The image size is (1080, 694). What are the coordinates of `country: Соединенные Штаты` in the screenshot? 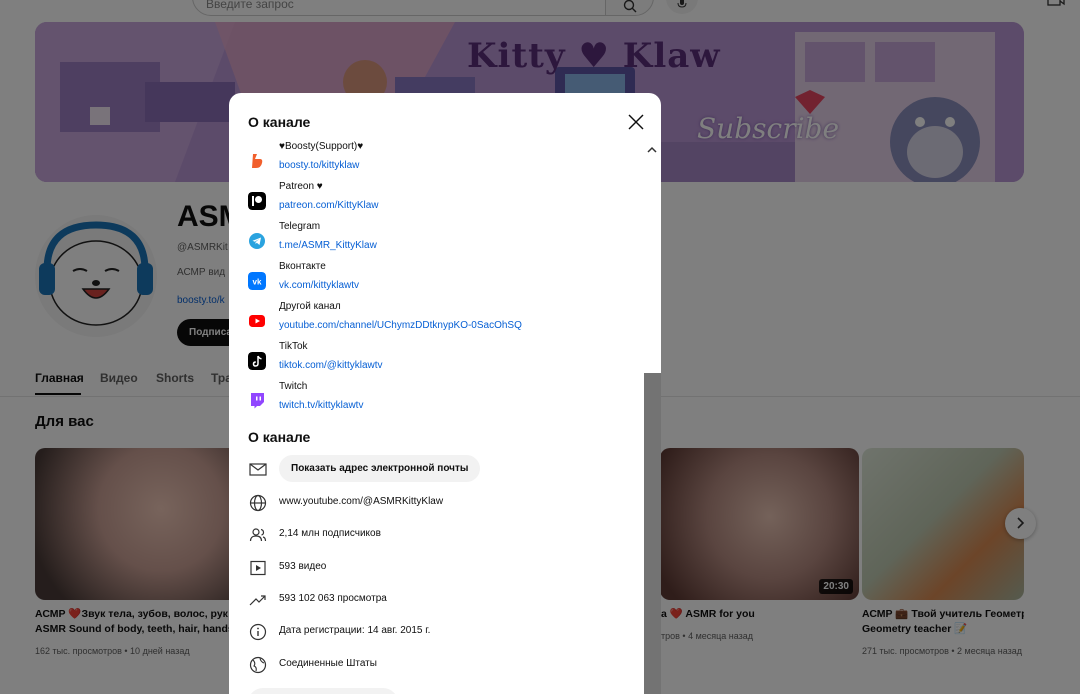 It's located at (328, 663).